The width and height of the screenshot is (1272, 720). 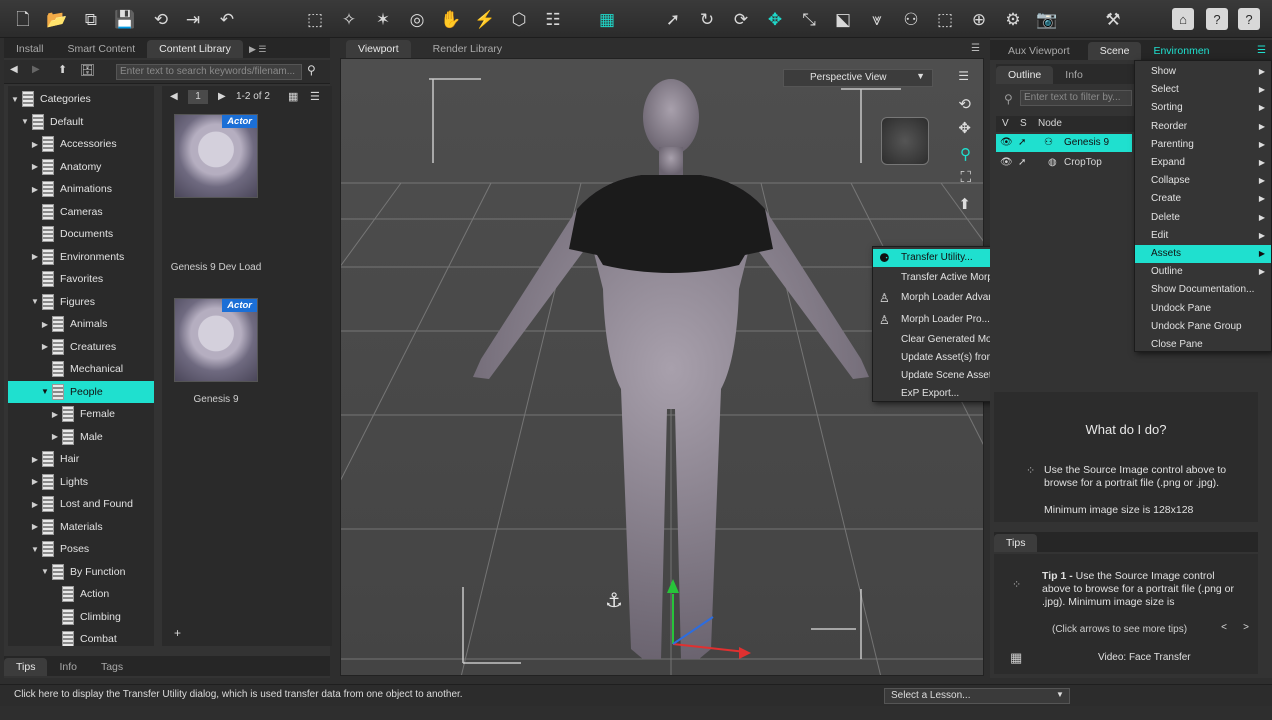 What do you see at coordinates (81, 212) in the screenshot?
I see `tree-item: Cameras` at bounding box center [81, 212].